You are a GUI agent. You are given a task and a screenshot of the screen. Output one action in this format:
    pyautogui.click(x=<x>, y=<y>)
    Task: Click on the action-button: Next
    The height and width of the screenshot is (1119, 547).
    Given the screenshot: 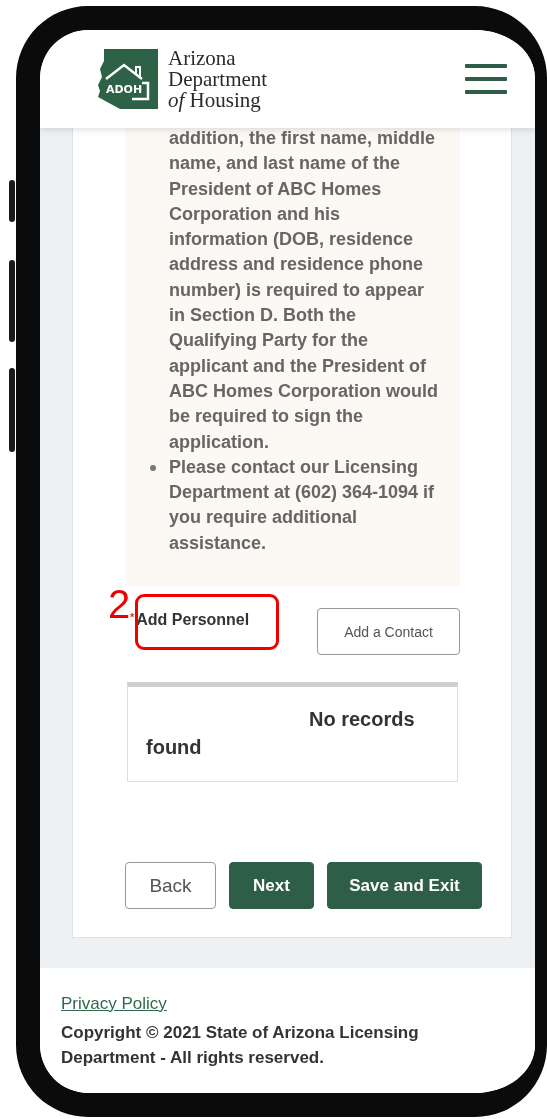 What is the action you would take?
    pyautogui.click(x=271, y=886)
    